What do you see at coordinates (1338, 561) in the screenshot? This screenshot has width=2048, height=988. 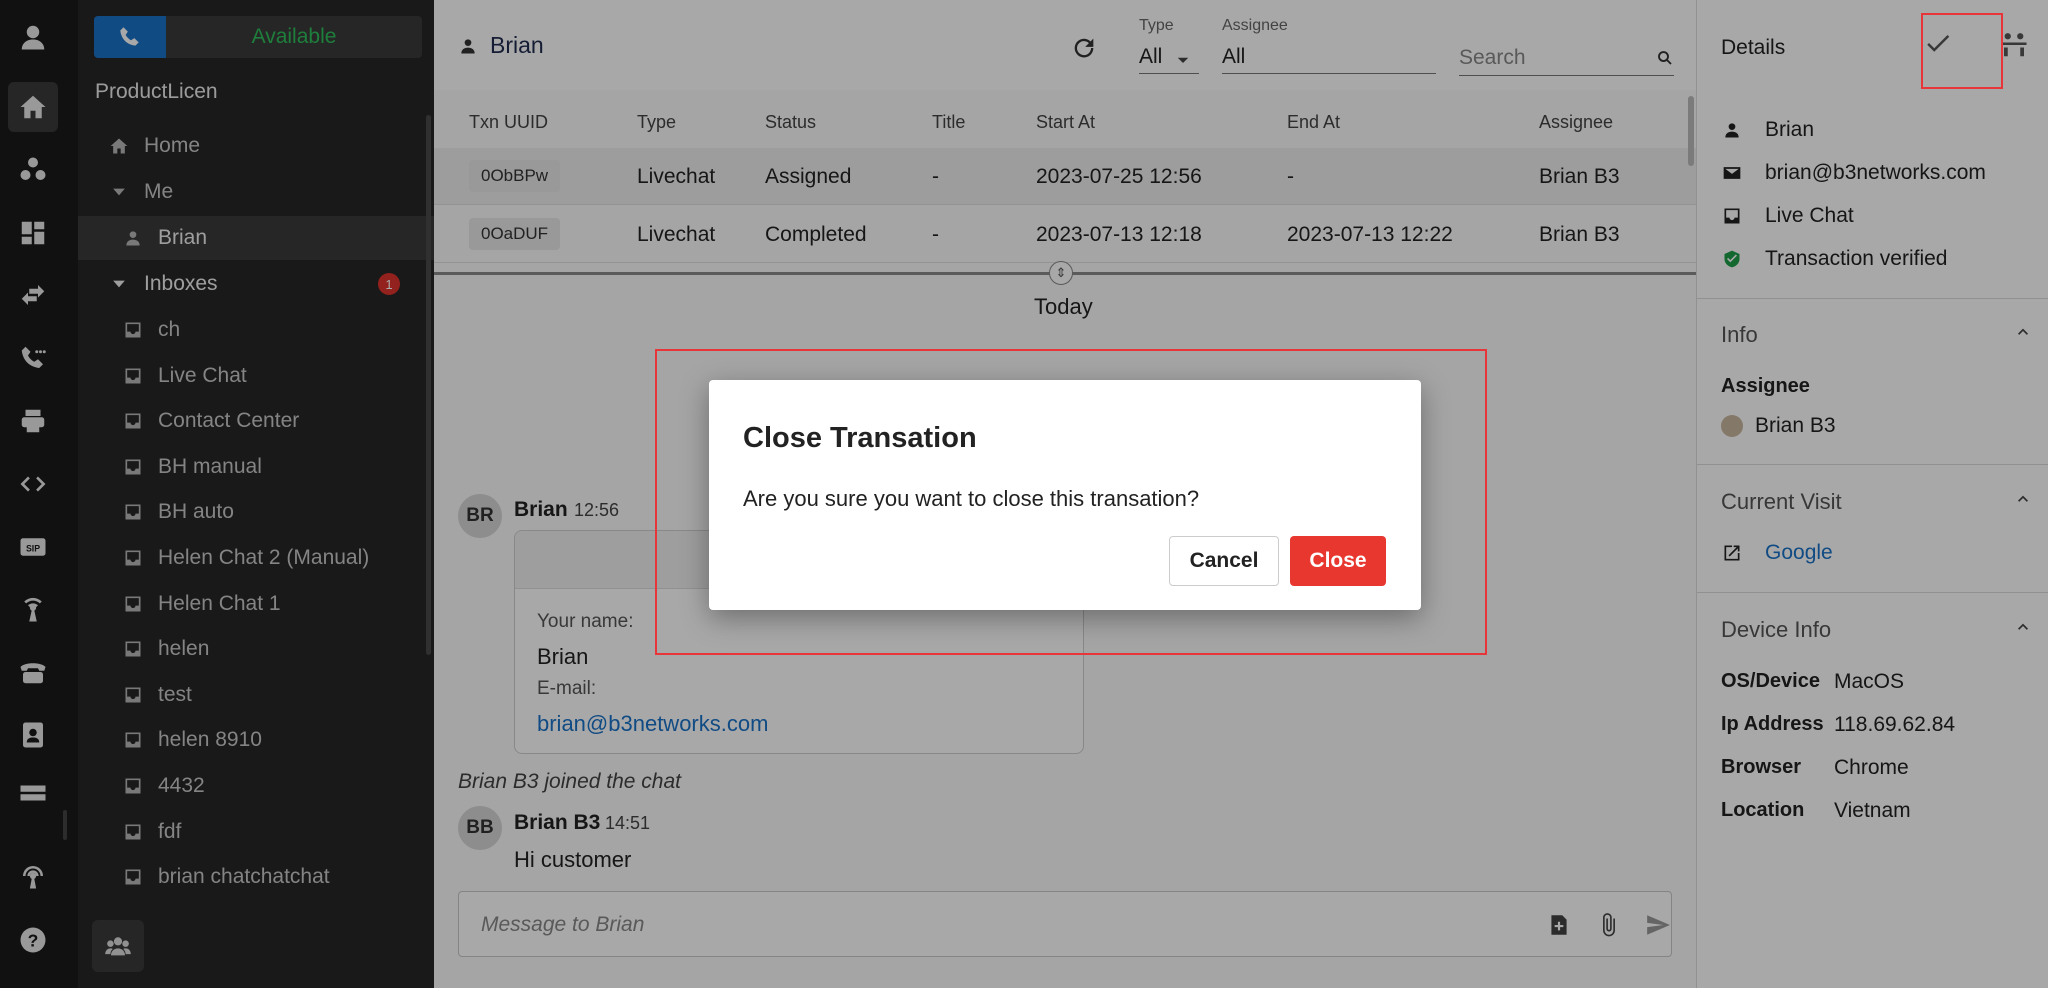 I see `close-button: Close` at bounding box center [1338, 561].